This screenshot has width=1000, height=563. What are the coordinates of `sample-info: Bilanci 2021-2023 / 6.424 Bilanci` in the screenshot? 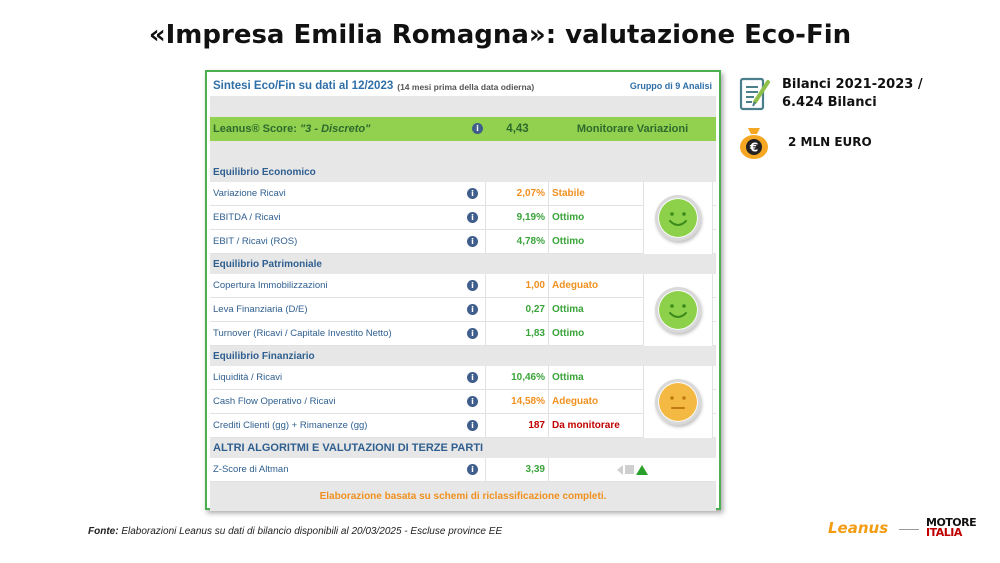 It's located at (830, 94).